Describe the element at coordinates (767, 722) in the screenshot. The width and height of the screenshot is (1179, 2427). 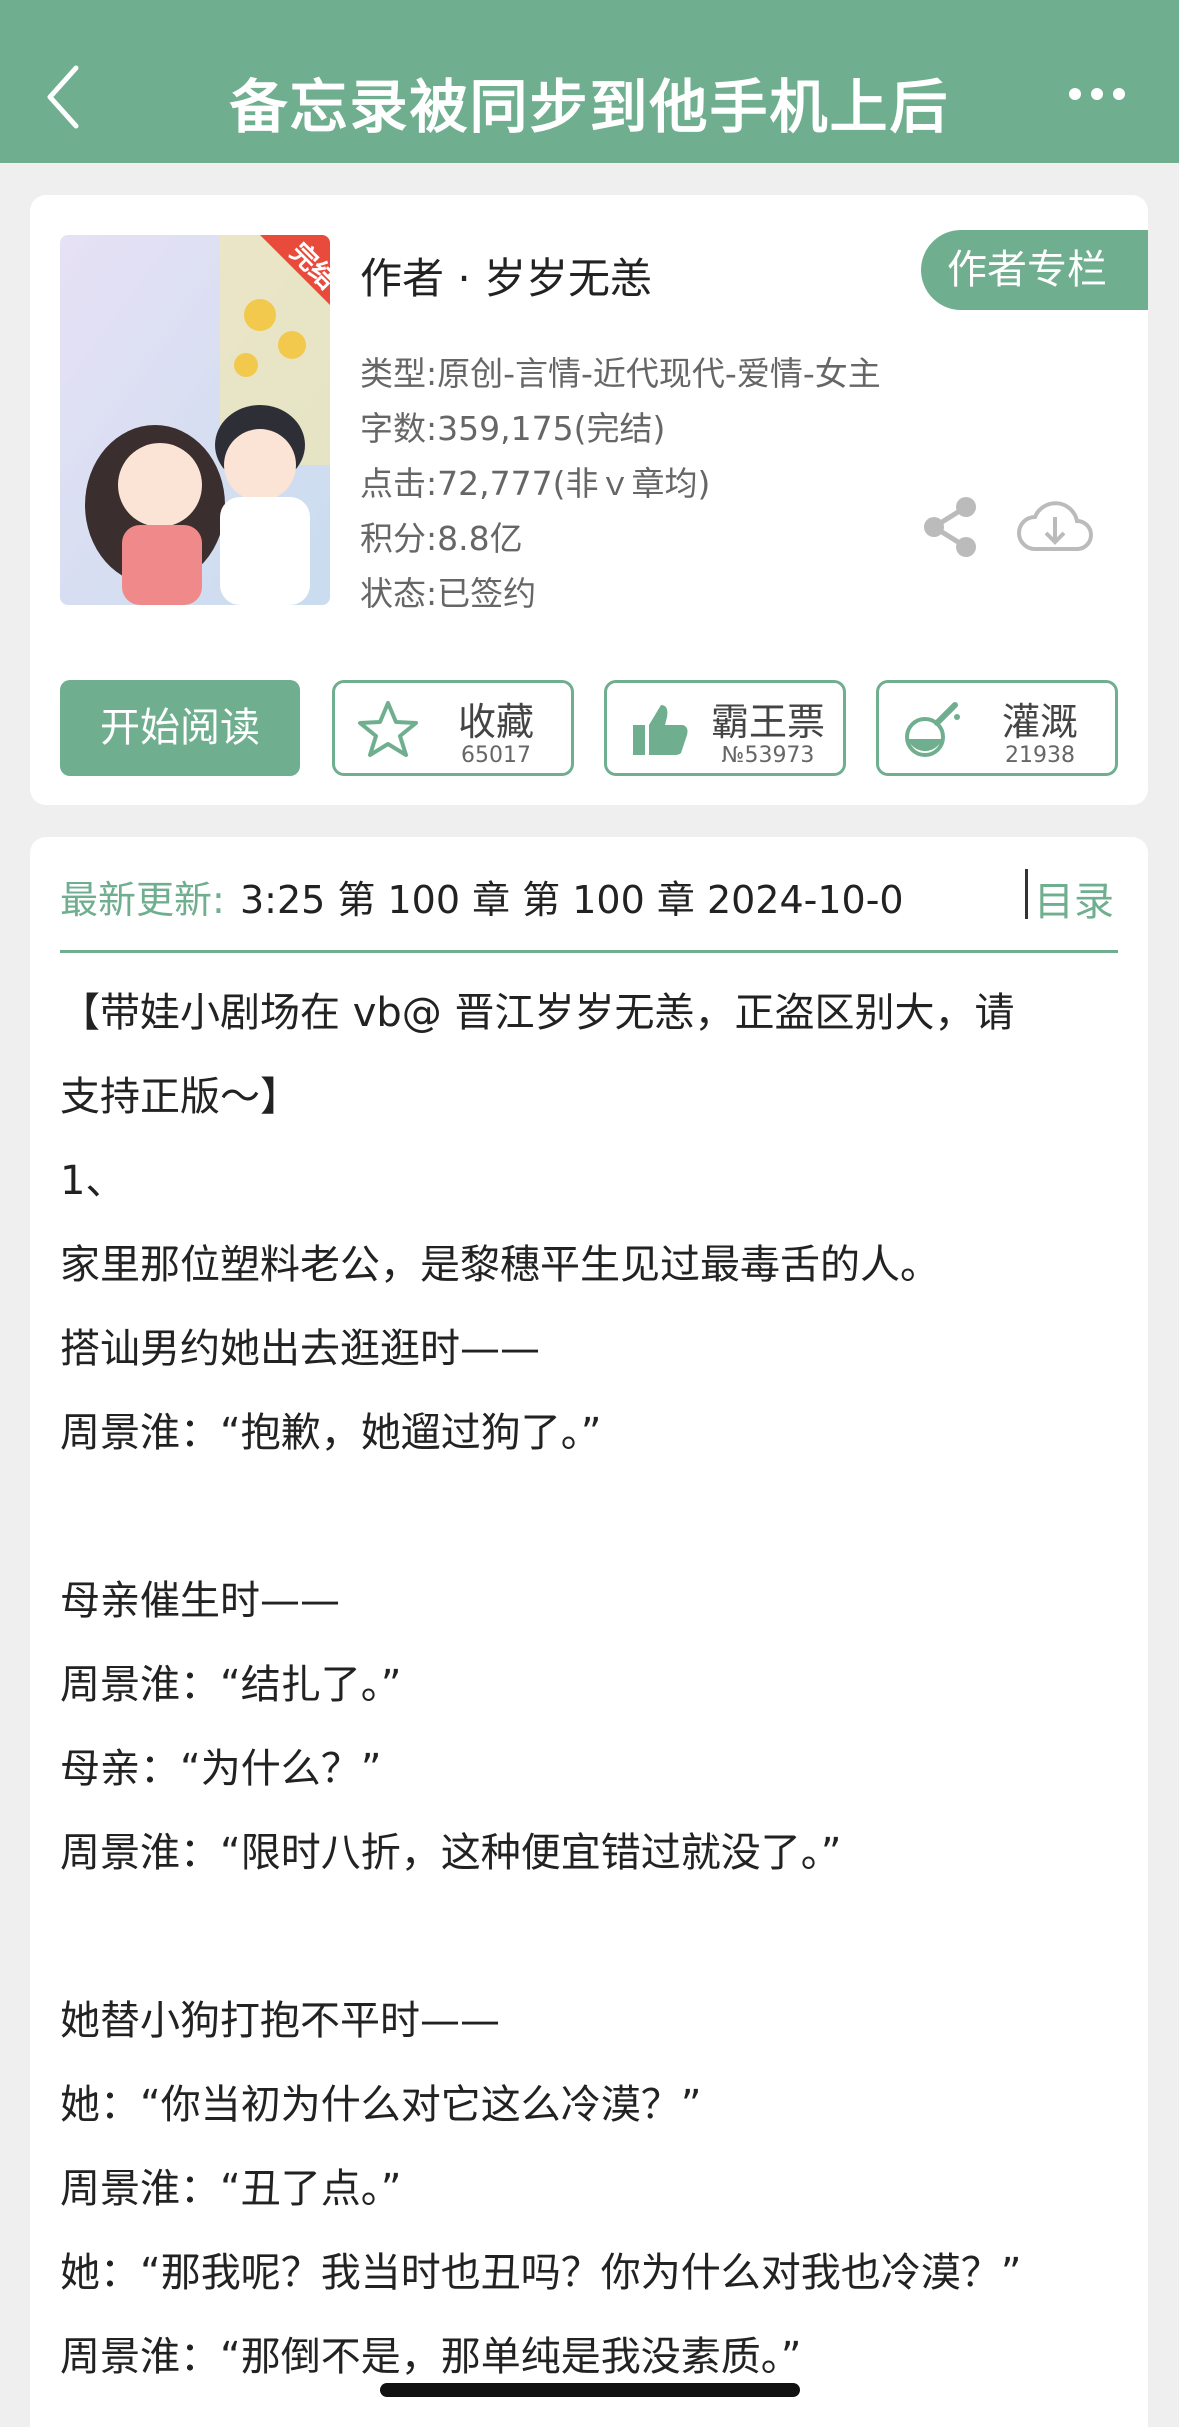
I see `vote-label: 霸王票` at that location.